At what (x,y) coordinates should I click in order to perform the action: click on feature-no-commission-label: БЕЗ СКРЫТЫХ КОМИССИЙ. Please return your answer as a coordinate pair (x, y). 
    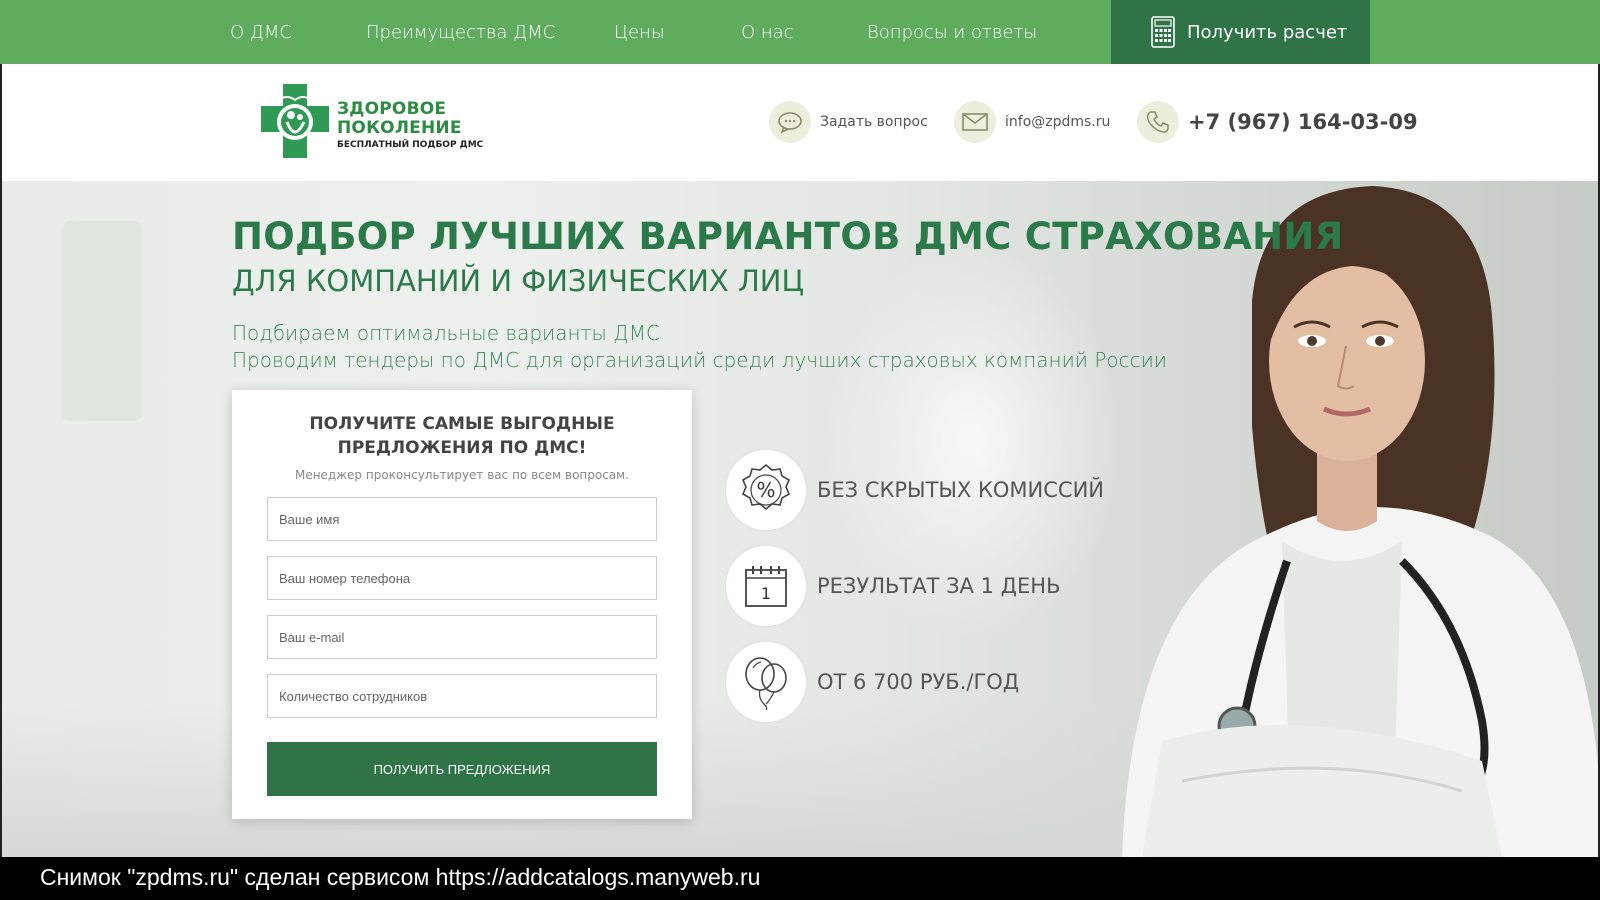
    Looking at the image, I should click on (961, 490).